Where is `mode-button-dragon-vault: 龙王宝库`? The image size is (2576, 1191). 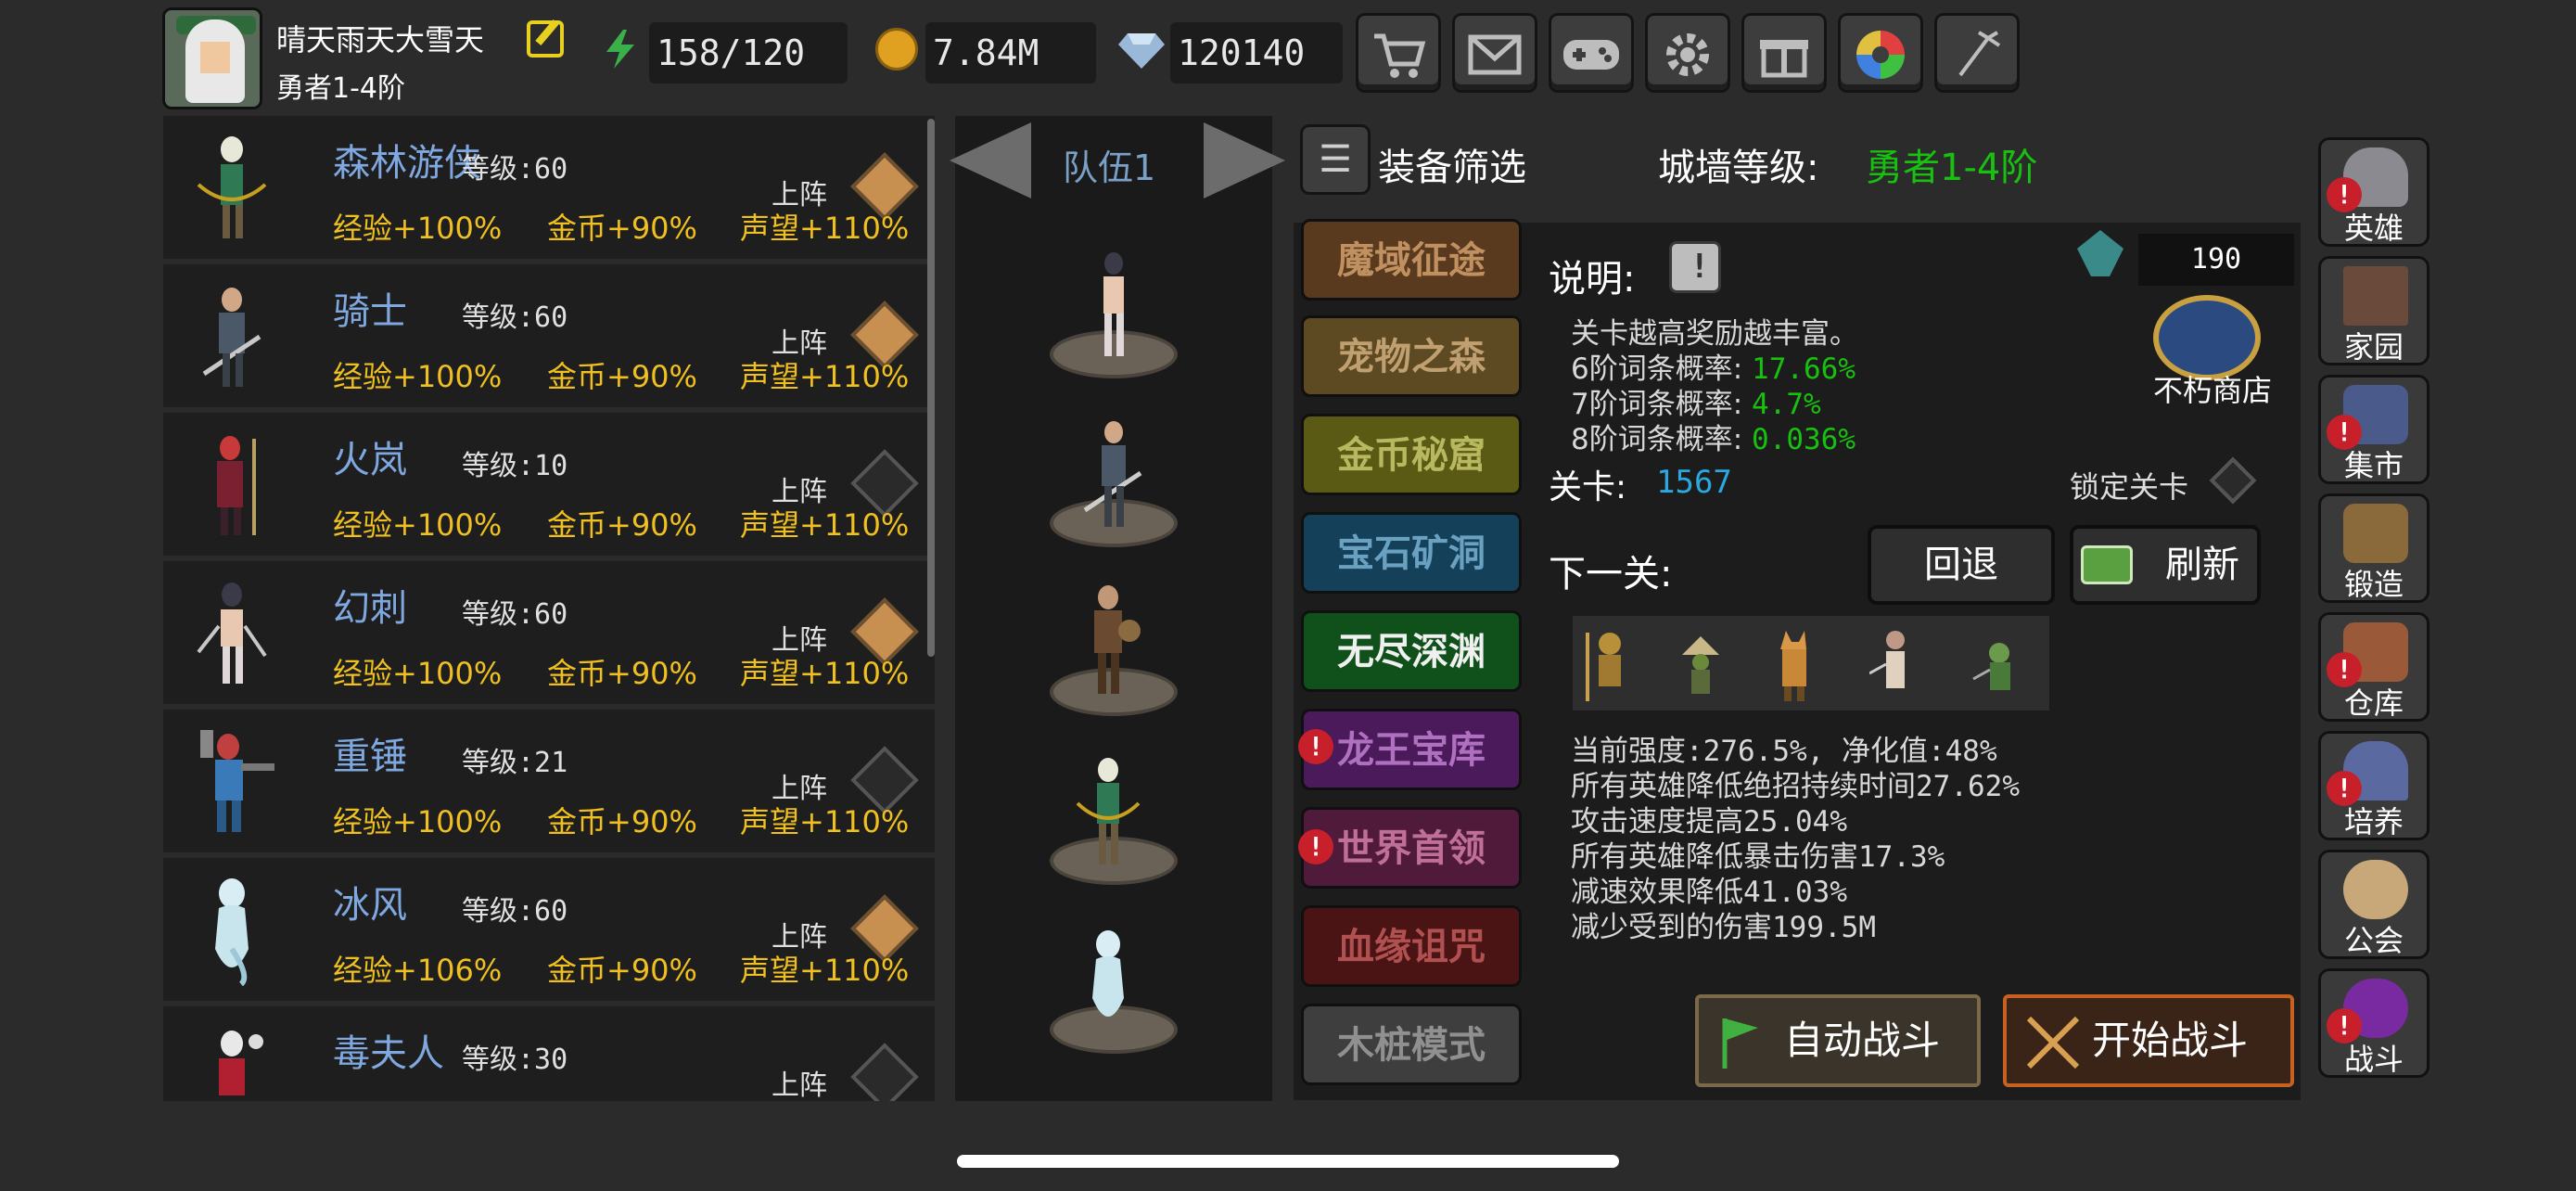 mode-button-dragon-vault: 龙王宝库 is located at coordinates (1411, 749).